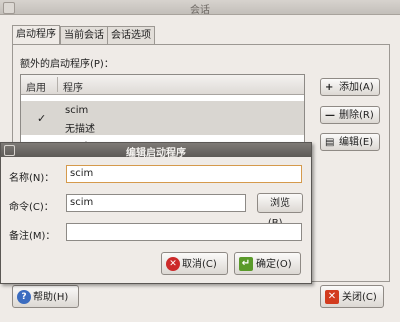 The width and height of the screenshot is (400, 322). I want to click on program-description: 无描述, so click(80, 129).